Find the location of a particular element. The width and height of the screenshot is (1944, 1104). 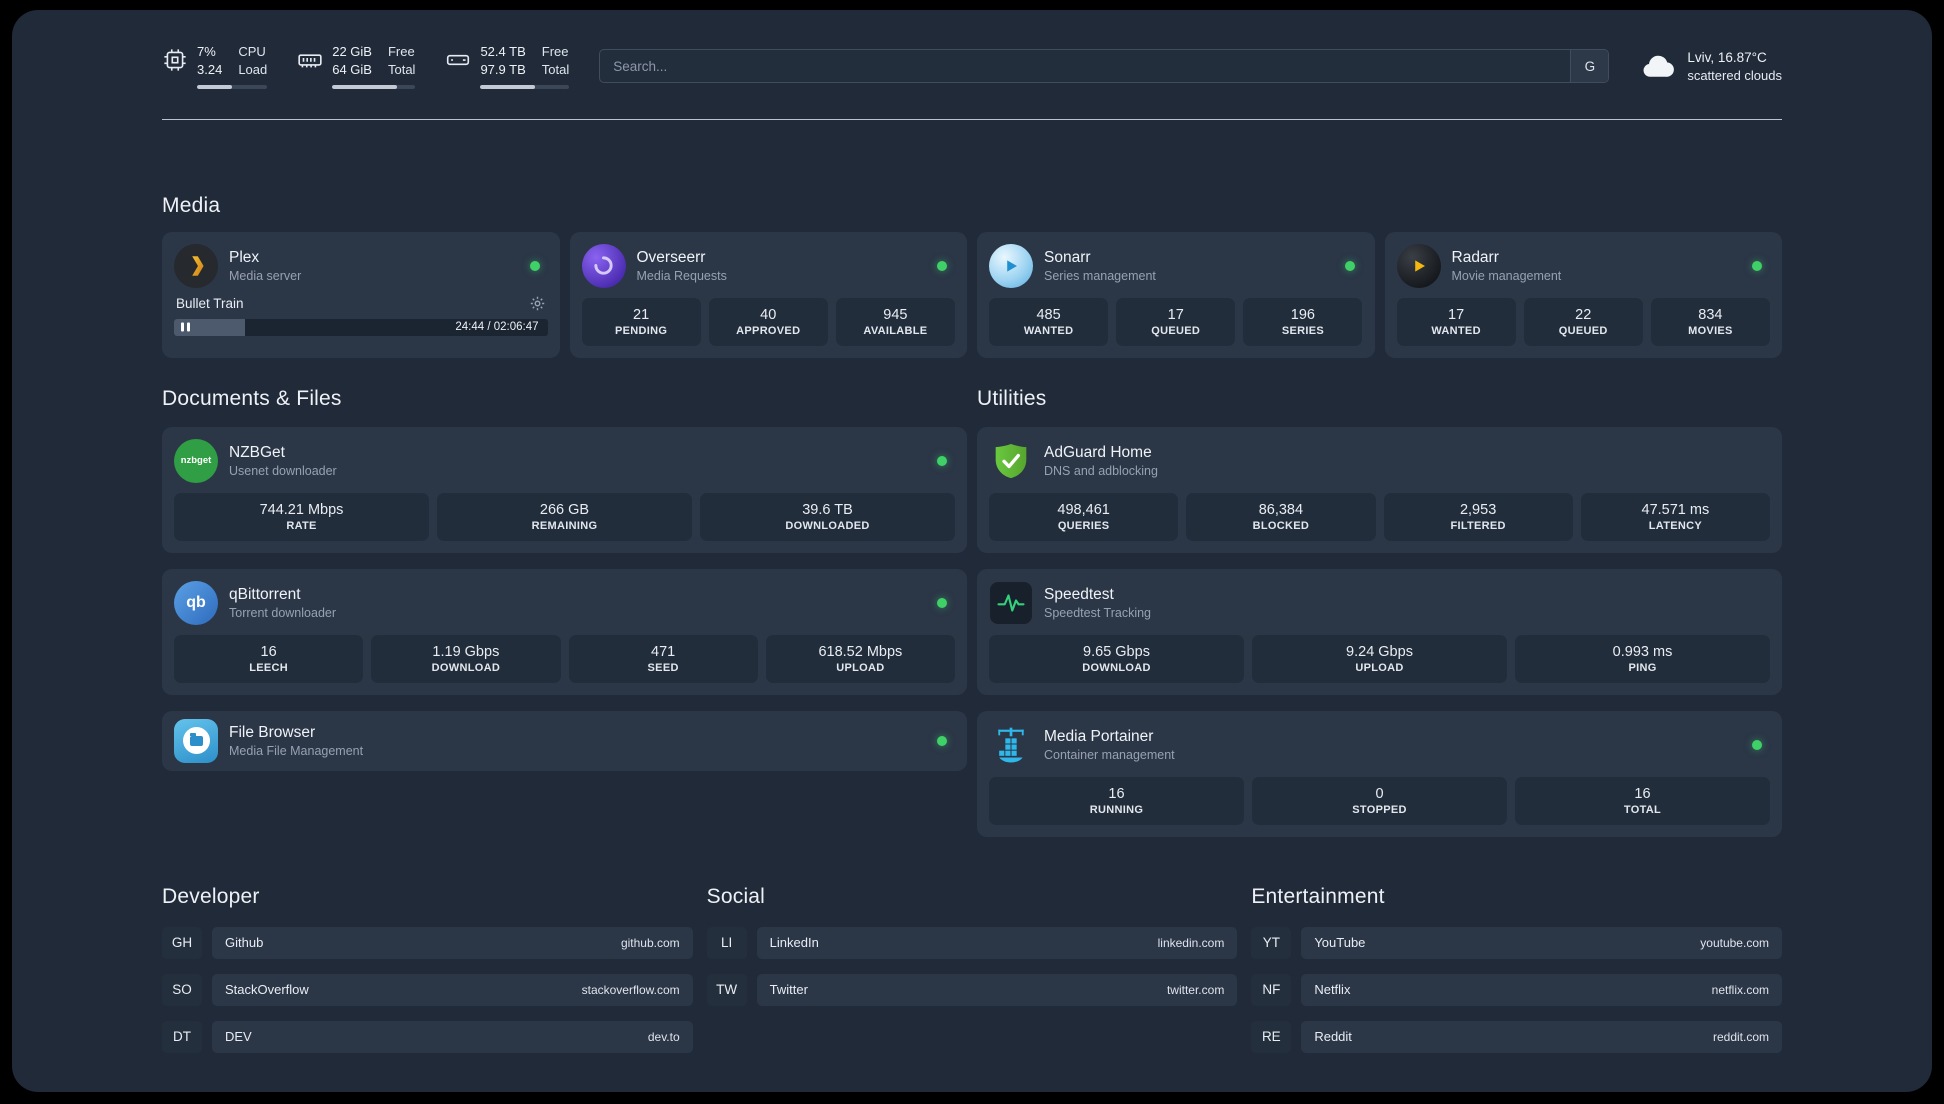

bookmark-youtube: YT YouTube youtube.com is located at coordinates (1516, 942).